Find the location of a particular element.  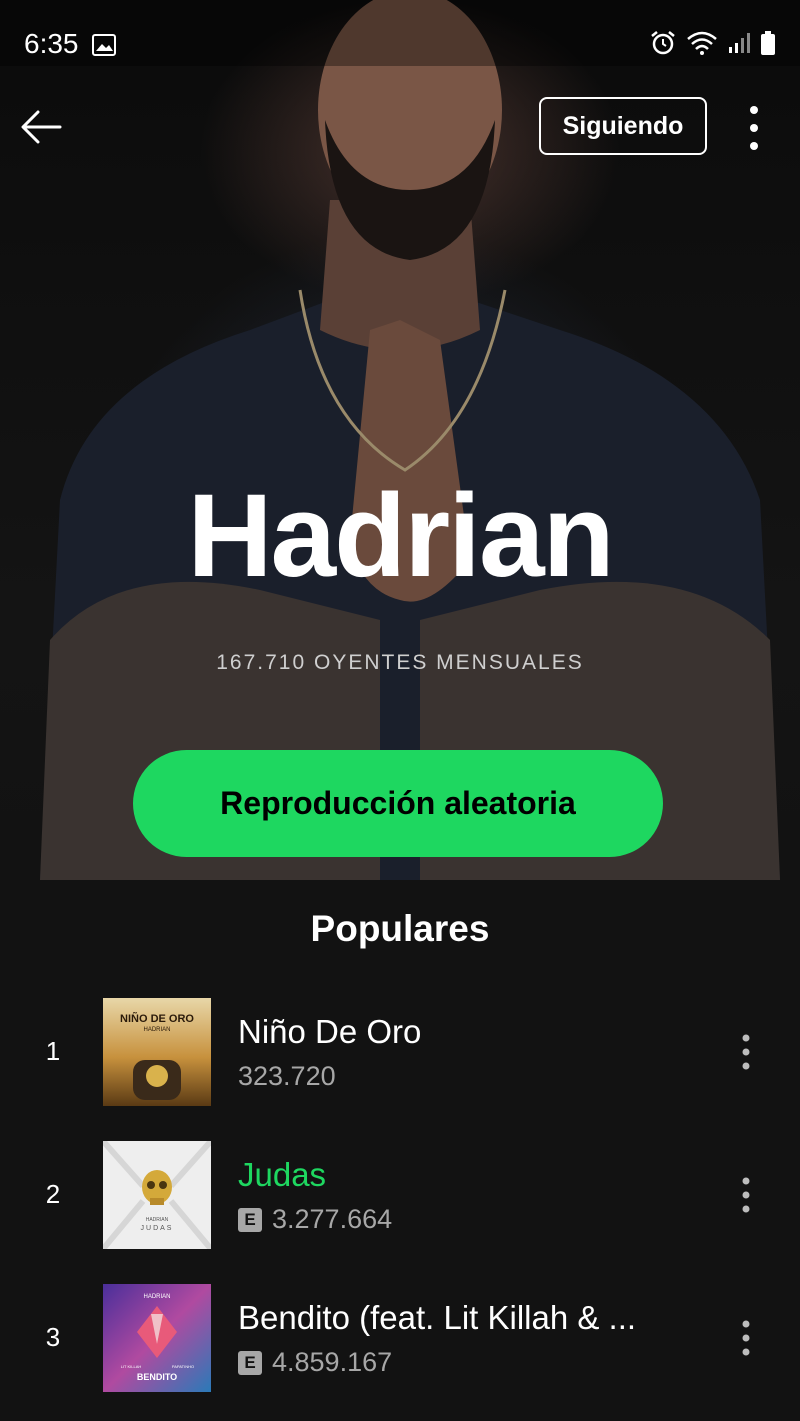

track-title: Judas is located at coordinates (282, 1174).